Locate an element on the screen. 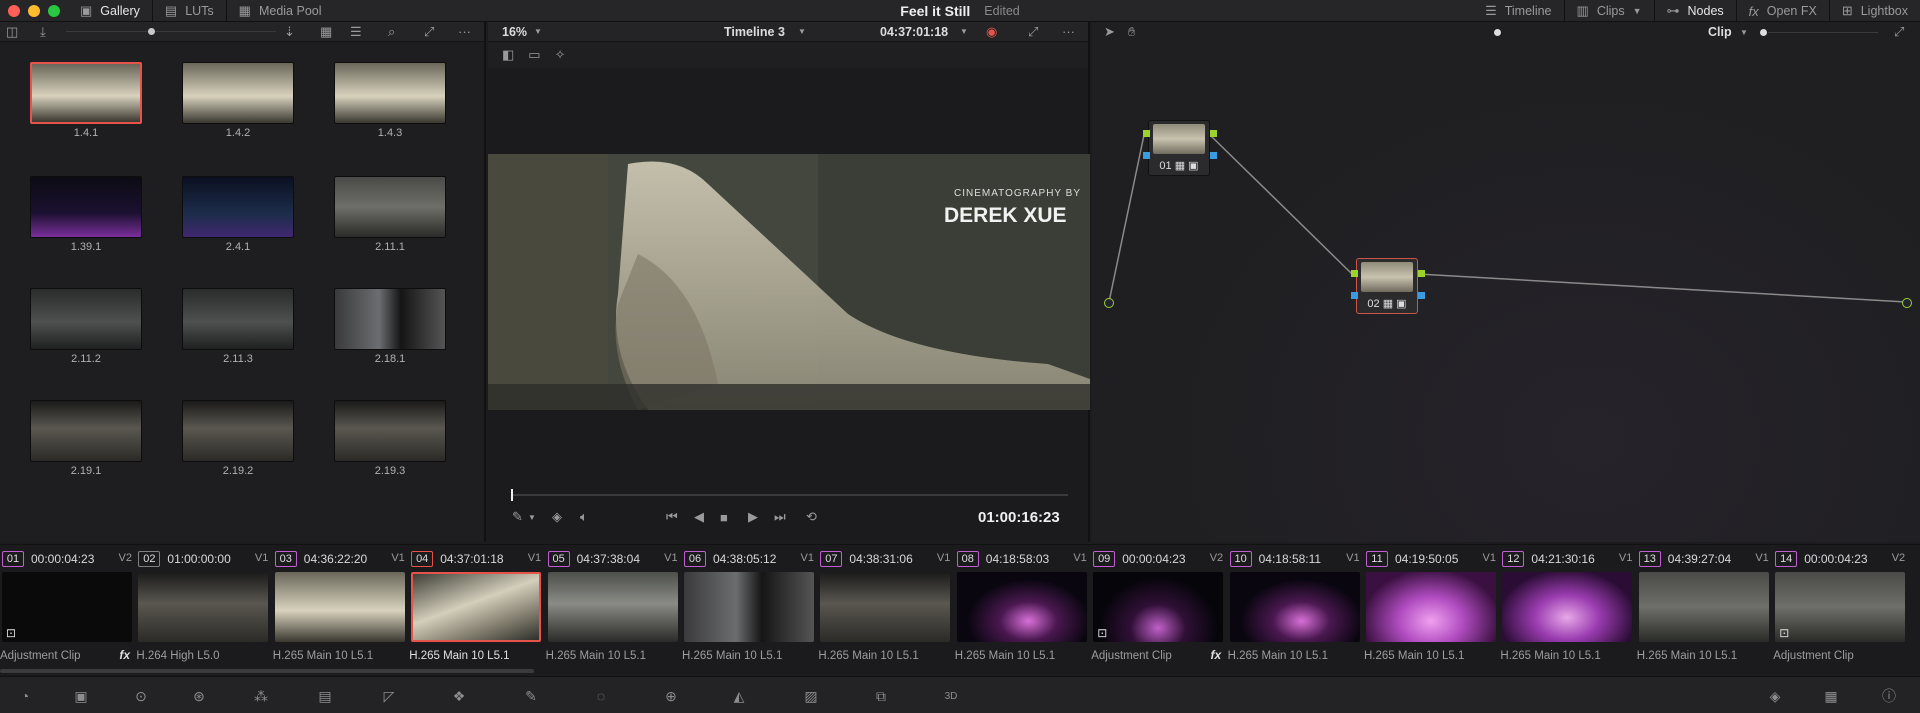 This screenshot has height=713, width=1920. node-01-input-rgb is located at coordinates (1146, 133).